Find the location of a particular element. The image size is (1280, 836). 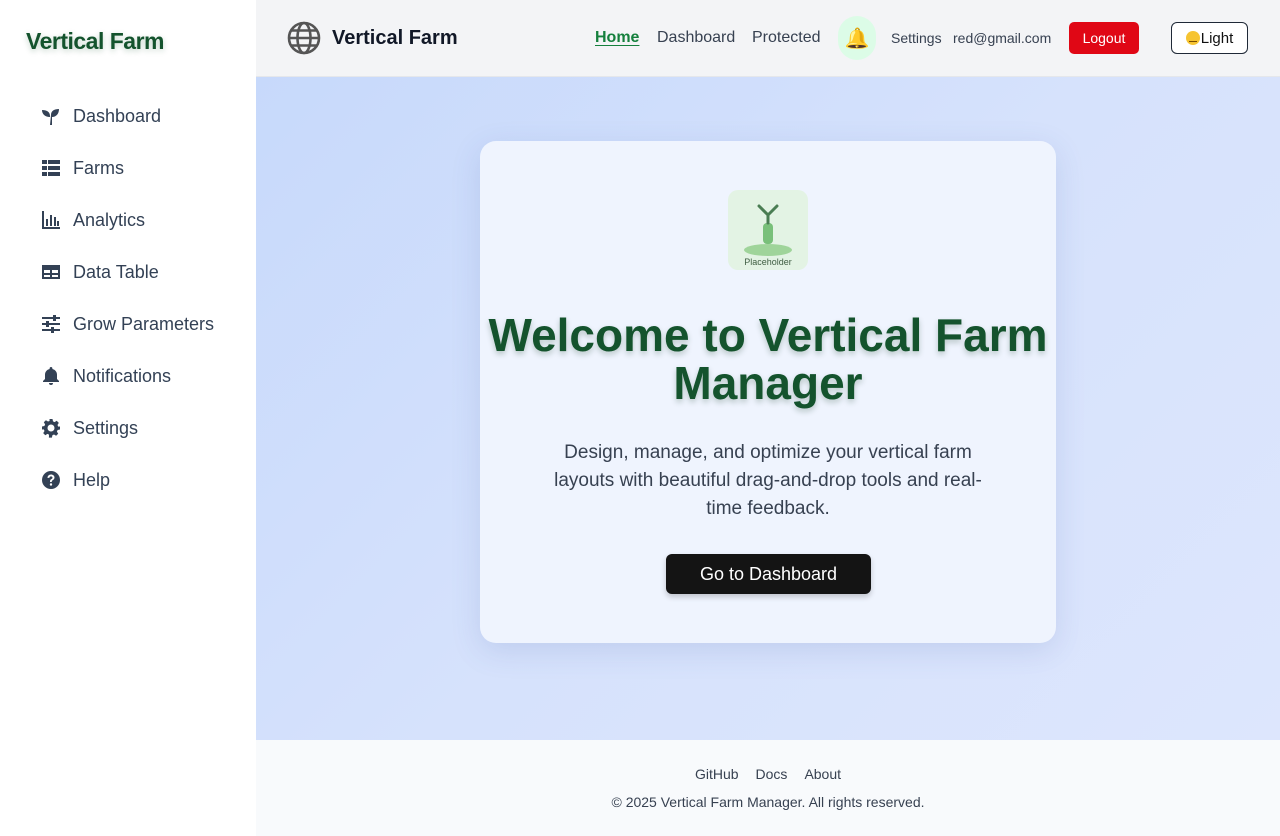

sidebar-item-dashboard: Dashboard is located at coordinates (145, 116).